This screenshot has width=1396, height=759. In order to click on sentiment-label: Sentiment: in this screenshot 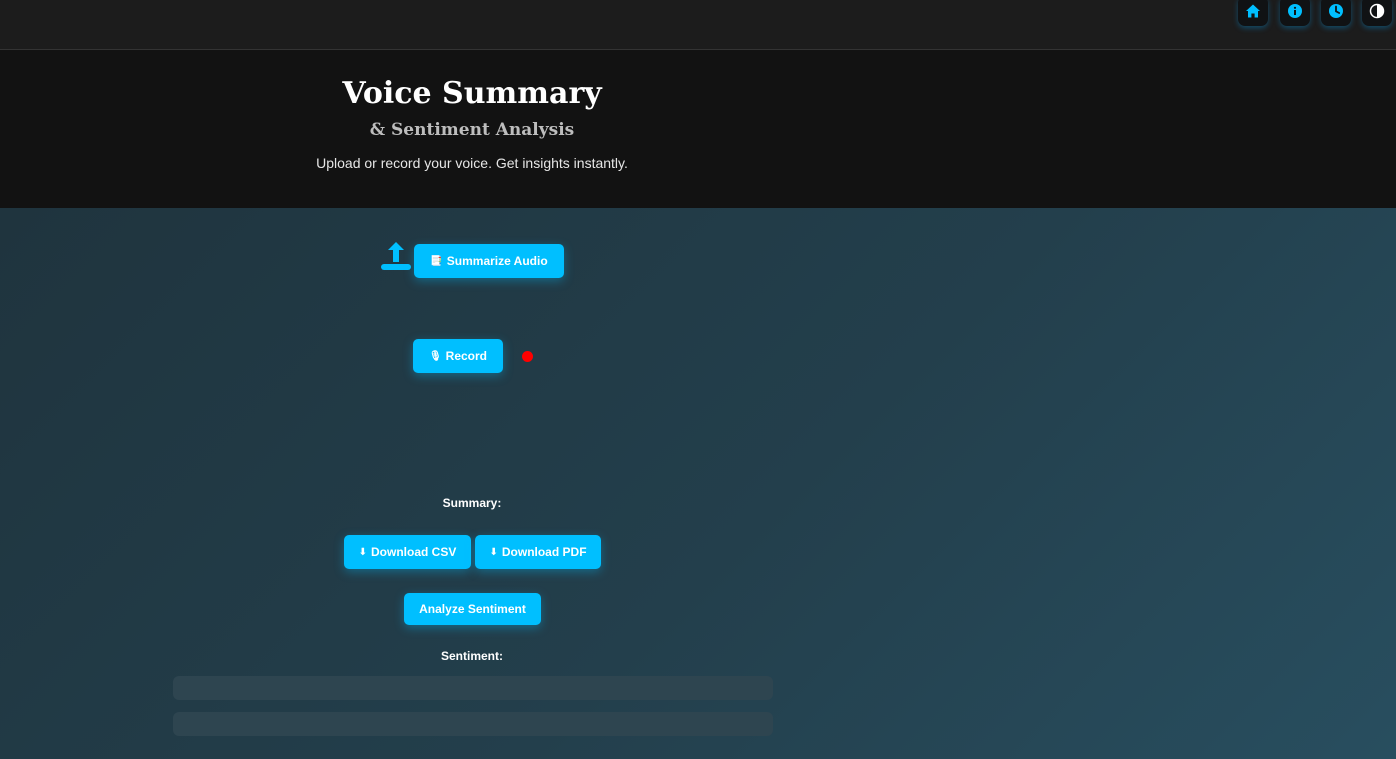, I will do `click(471, 656)`.